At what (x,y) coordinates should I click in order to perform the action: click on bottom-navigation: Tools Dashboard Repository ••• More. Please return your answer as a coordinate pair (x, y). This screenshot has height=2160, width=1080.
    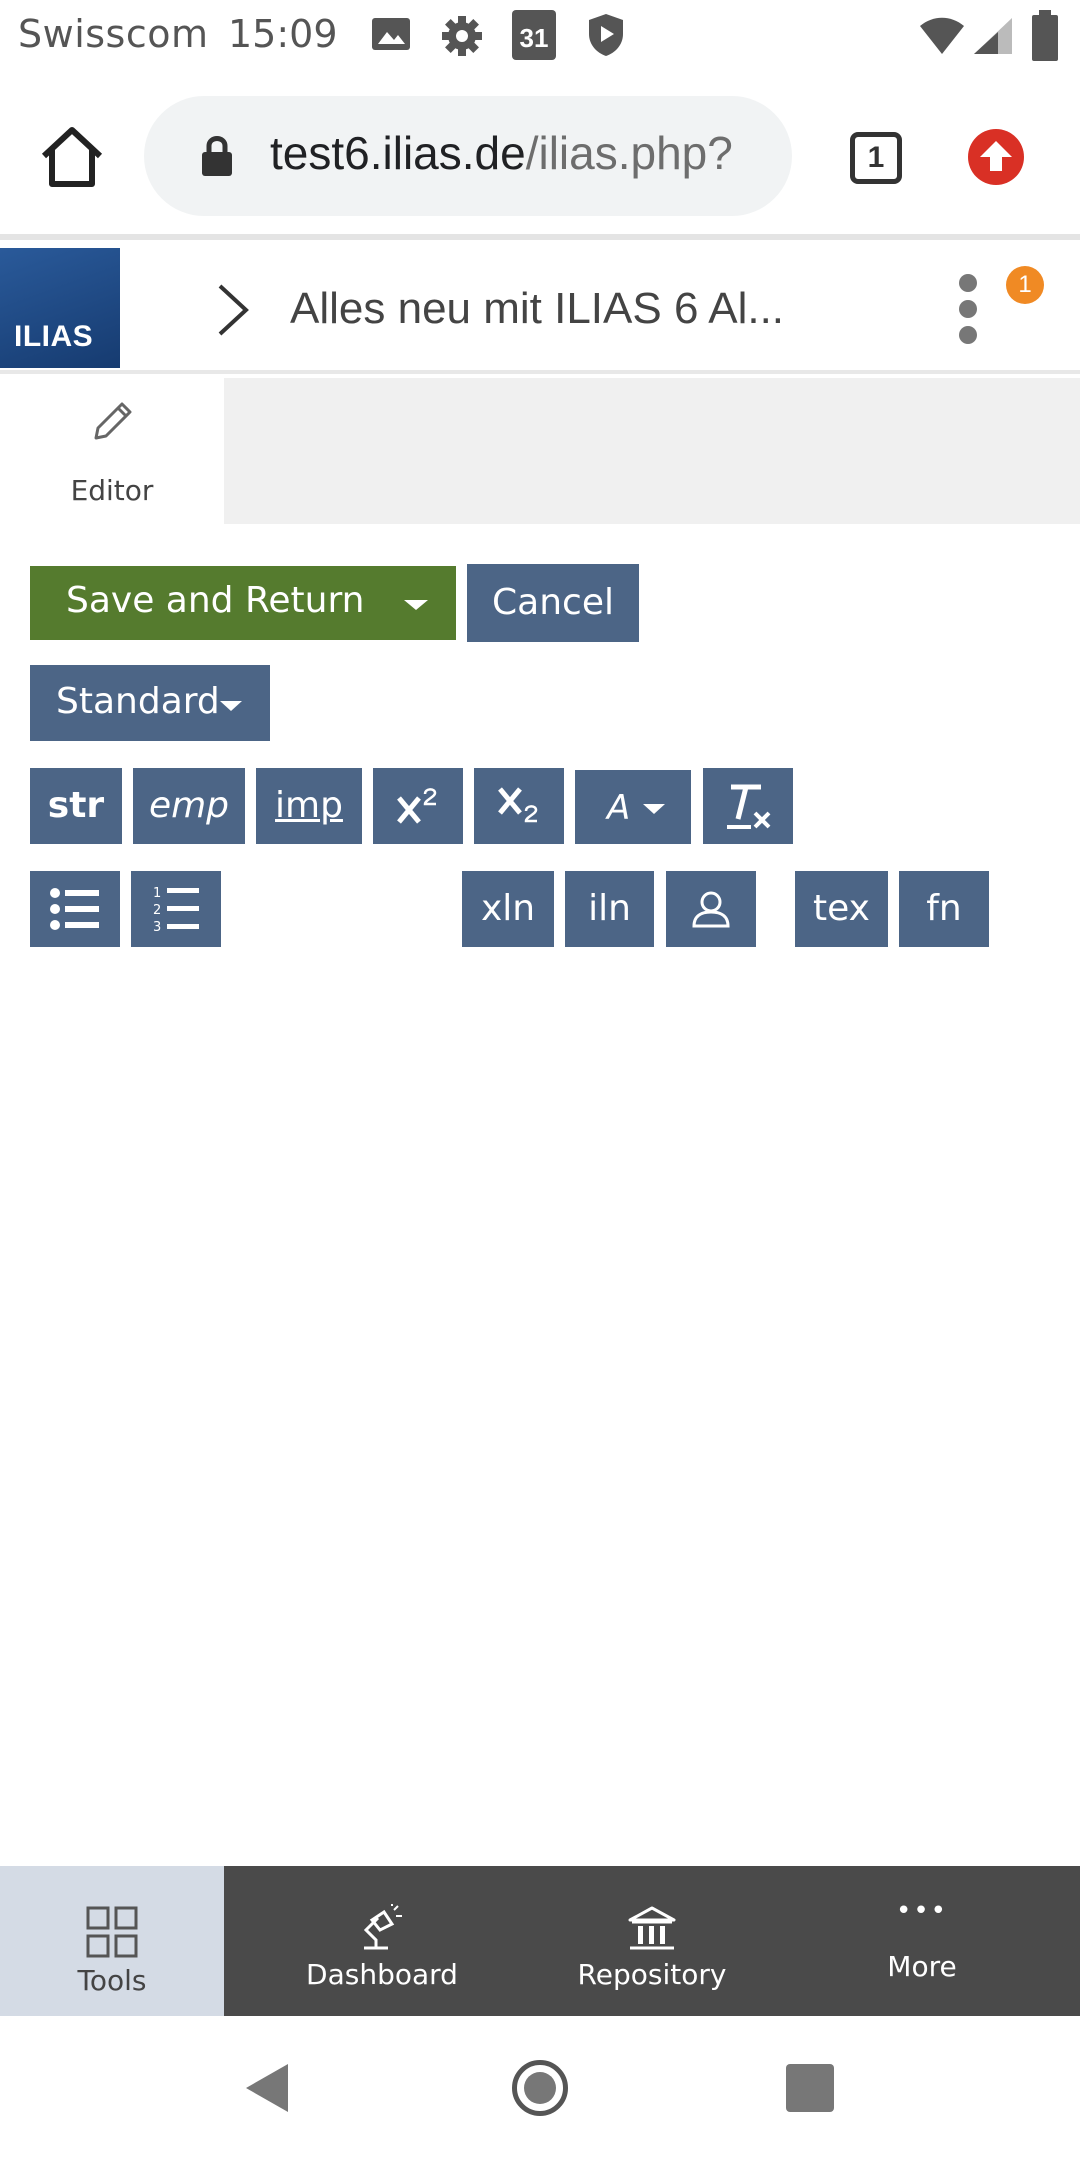
    Looking at the image, I should click on (540, 1941).